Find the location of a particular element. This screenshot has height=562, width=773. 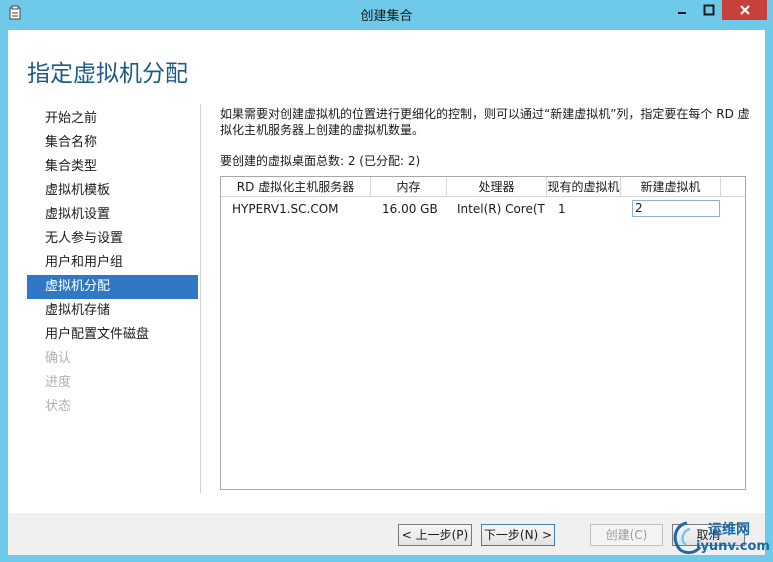

maximize-icon is located at coordinates (708, 10).